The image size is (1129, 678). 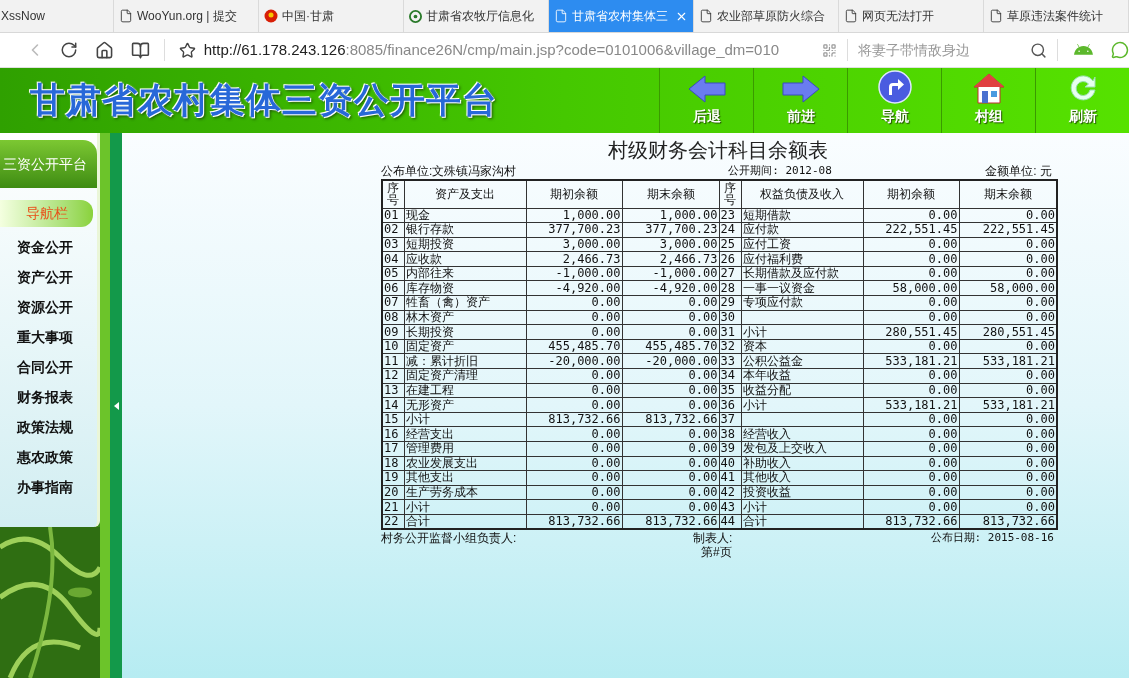 I want to click on chat-icon, so click(x=1120, y=50).